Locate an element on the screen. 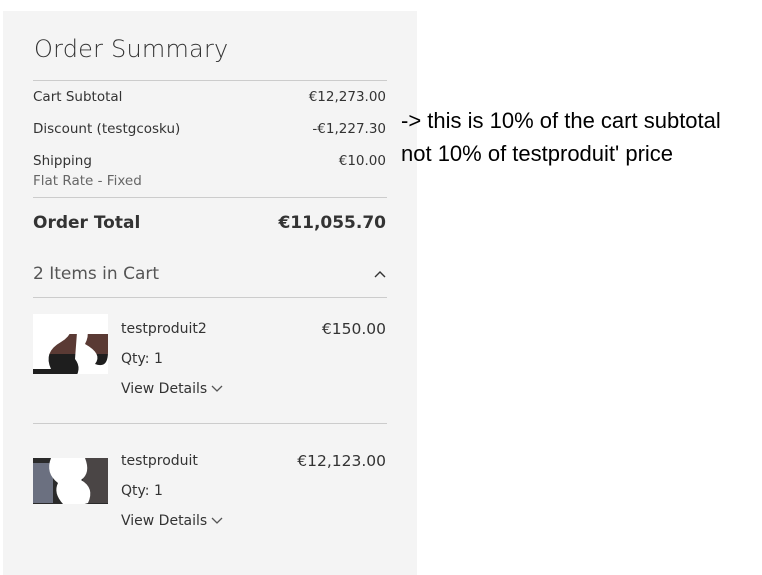 The image size is (762, 575). product-price: €150.00 is located at coordinates (353, 329).